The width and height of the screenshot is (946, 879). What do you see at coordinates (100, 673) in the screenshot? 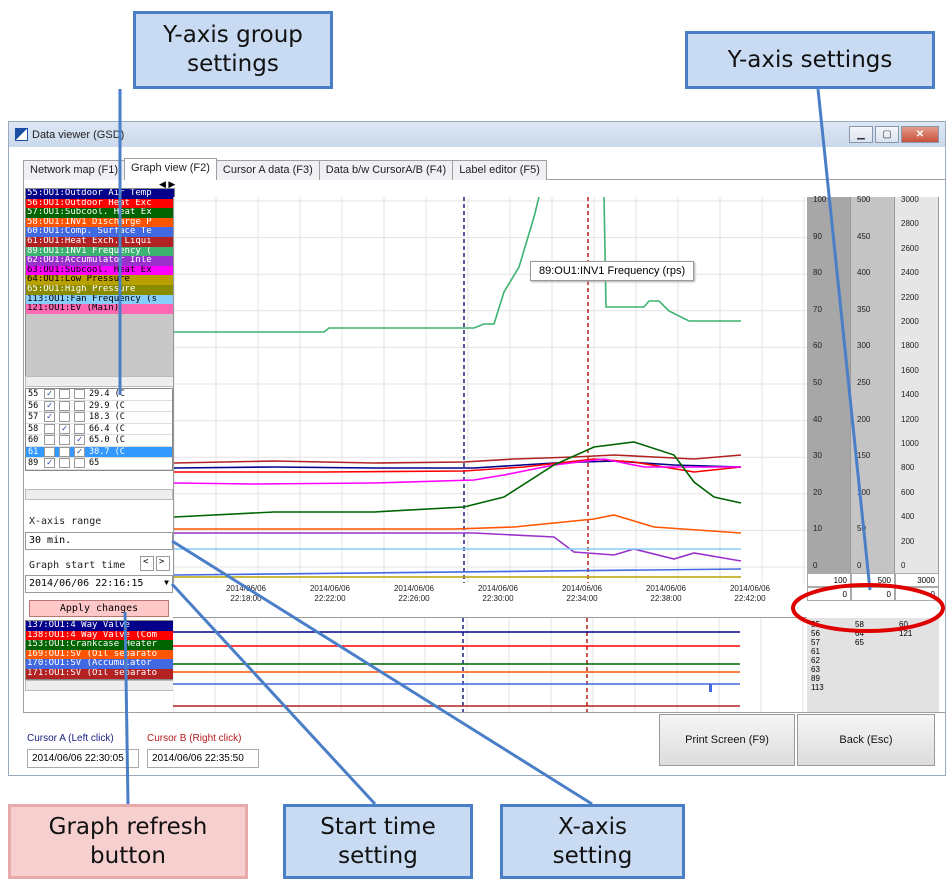
I see `legend-entry: 171:OU1:SV (Oil separato` at bounding box center [100, 673].